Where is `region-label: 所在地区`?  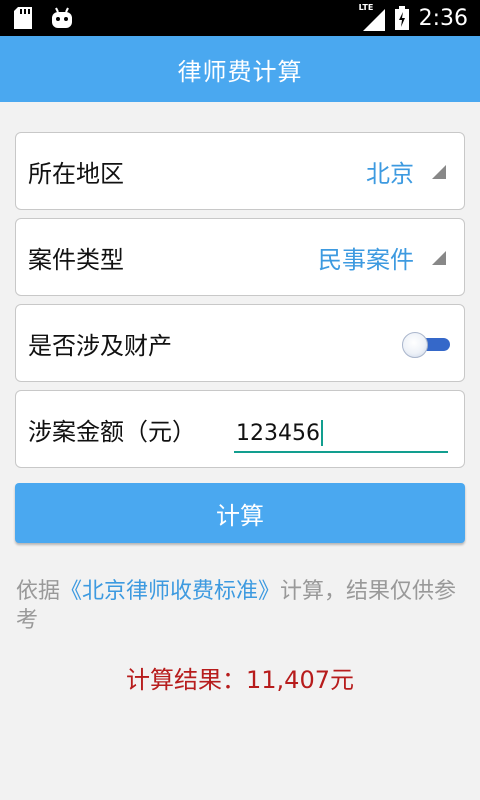 region-label: 所在地区 is located at coordinates (76, 173).